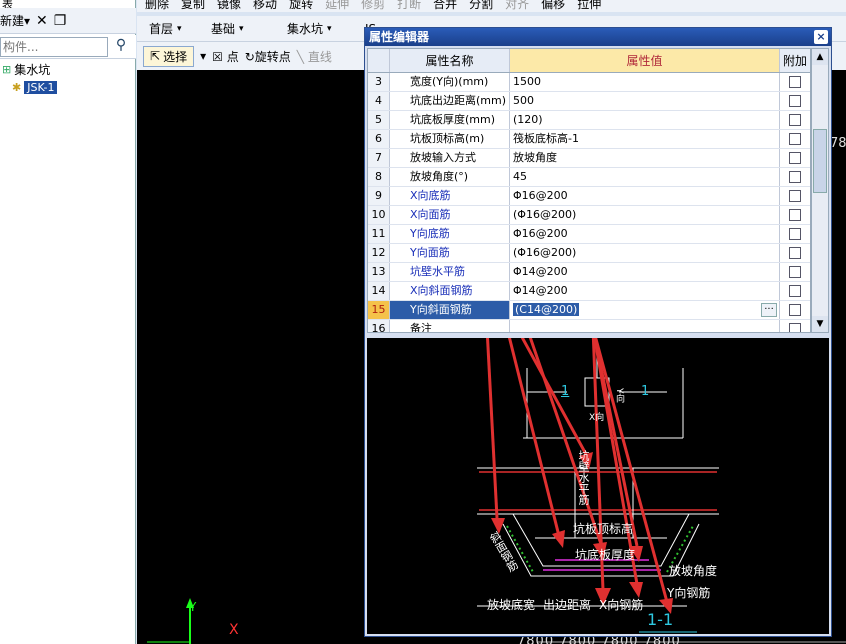  Describe the element at coordinates (645, 82) in the screenshot. I see `property-value: 1500` at that location.